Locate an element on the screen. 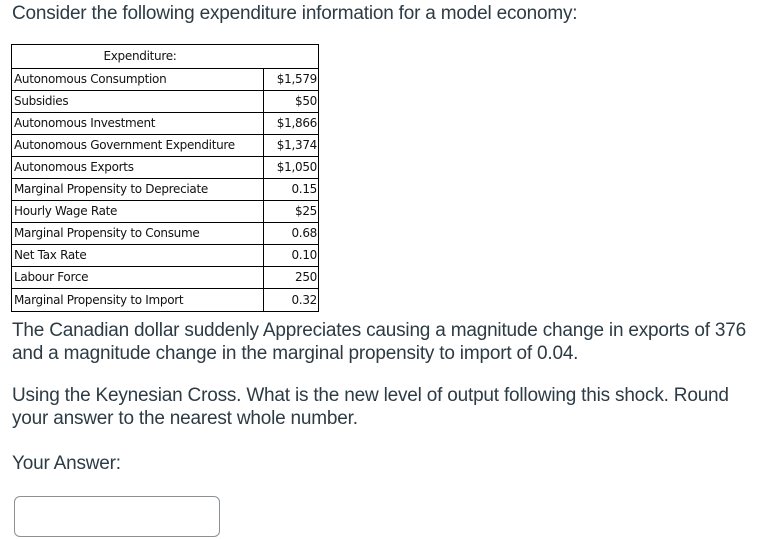  table-header-row: Expenditure: is located at coordinates (165, 56).